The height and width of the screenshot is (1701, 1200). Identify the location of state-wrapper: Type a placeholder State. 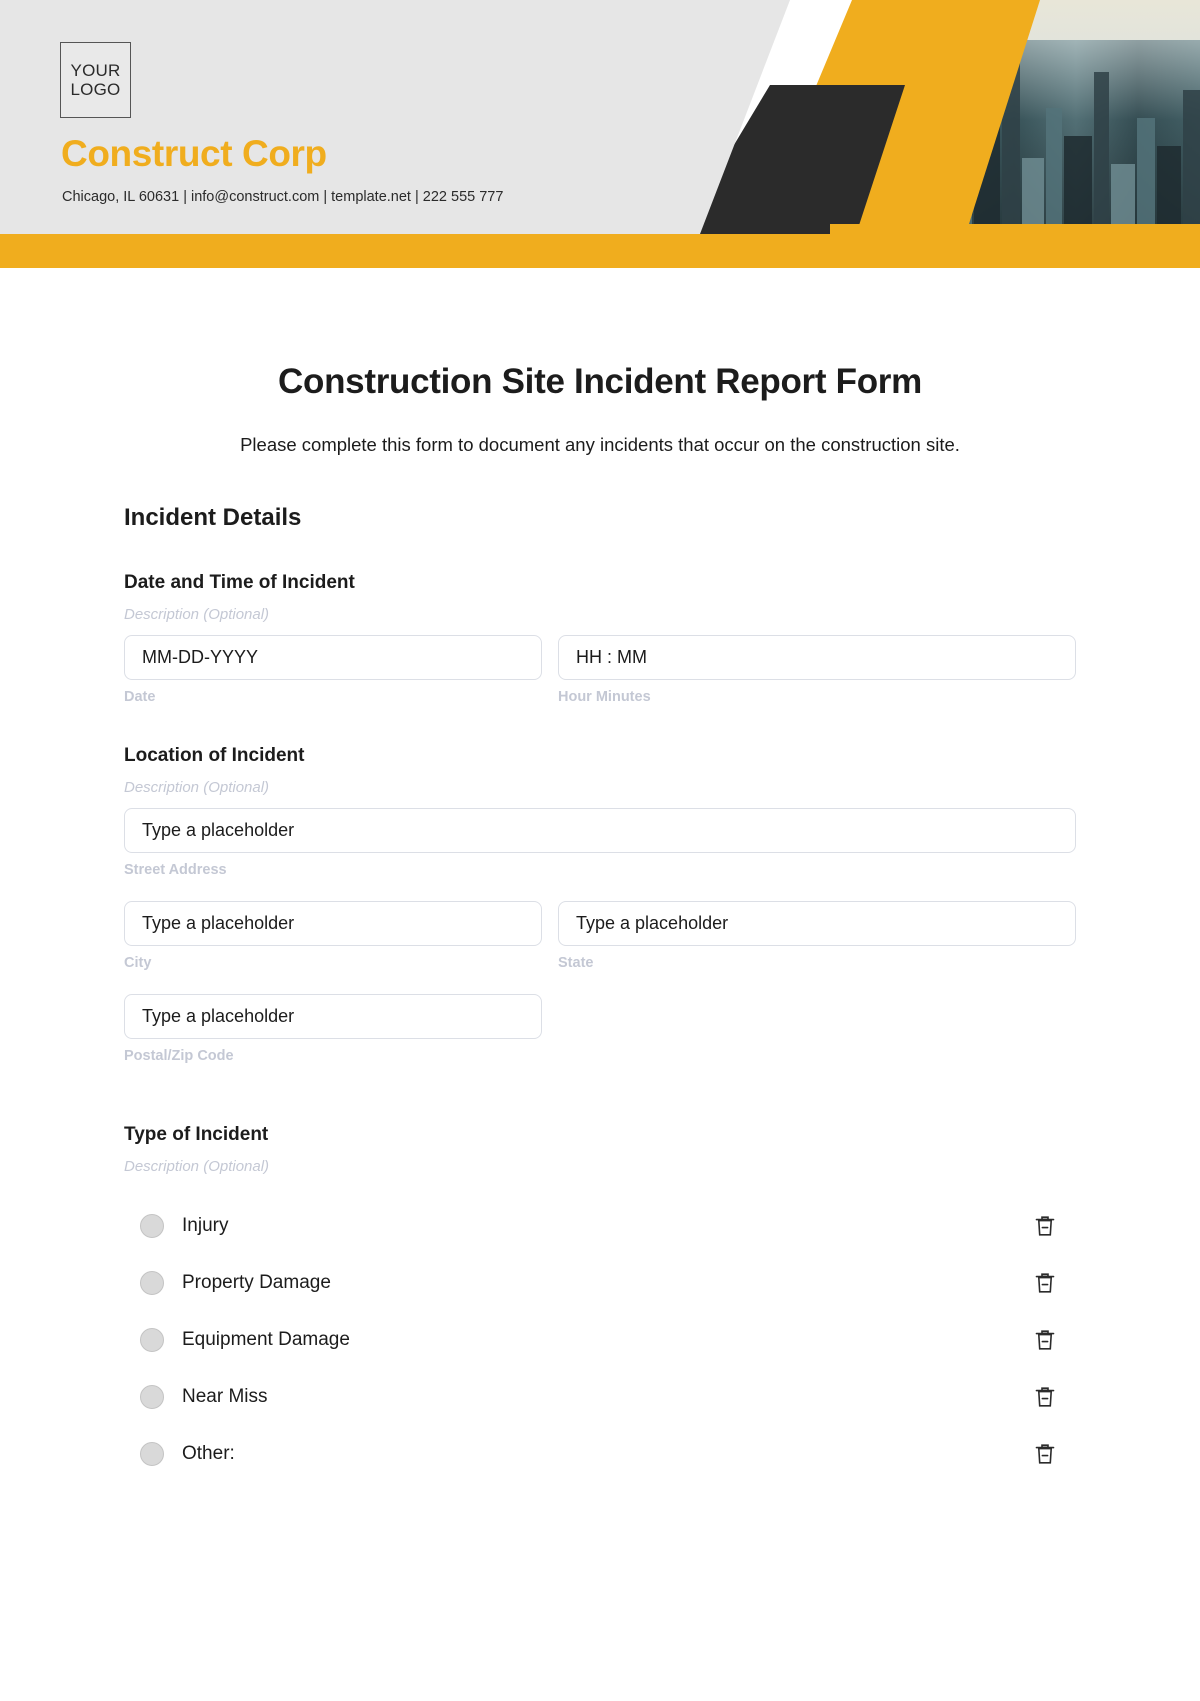
(817, 936).